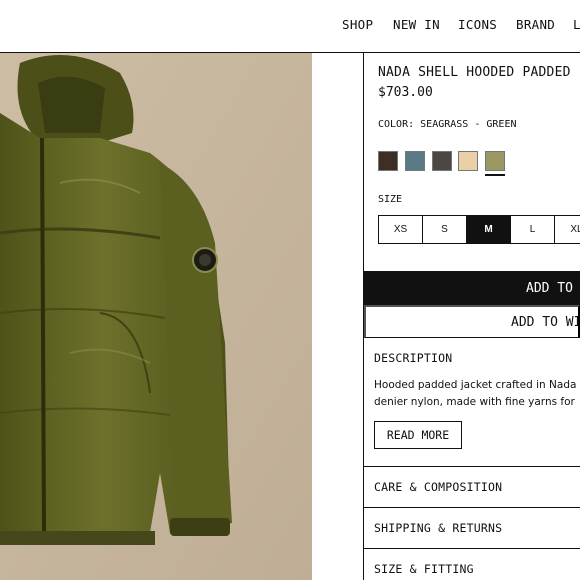 Image resolution: width=580 pixels, height=580 pixels. Describe the element at coordinates (535, 24) in the screenshot. I see `nav-brand: BRAND` at that location.